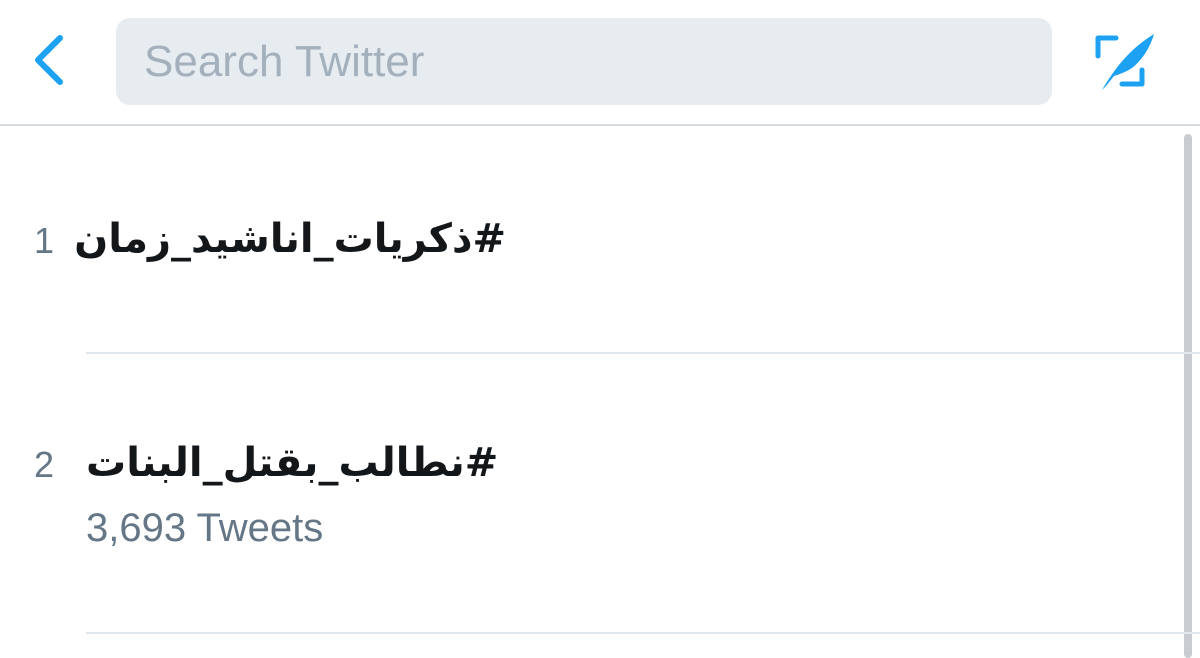 The image size is (1200, 658). I want to click on trend-rank: 2, so click(44, 464).